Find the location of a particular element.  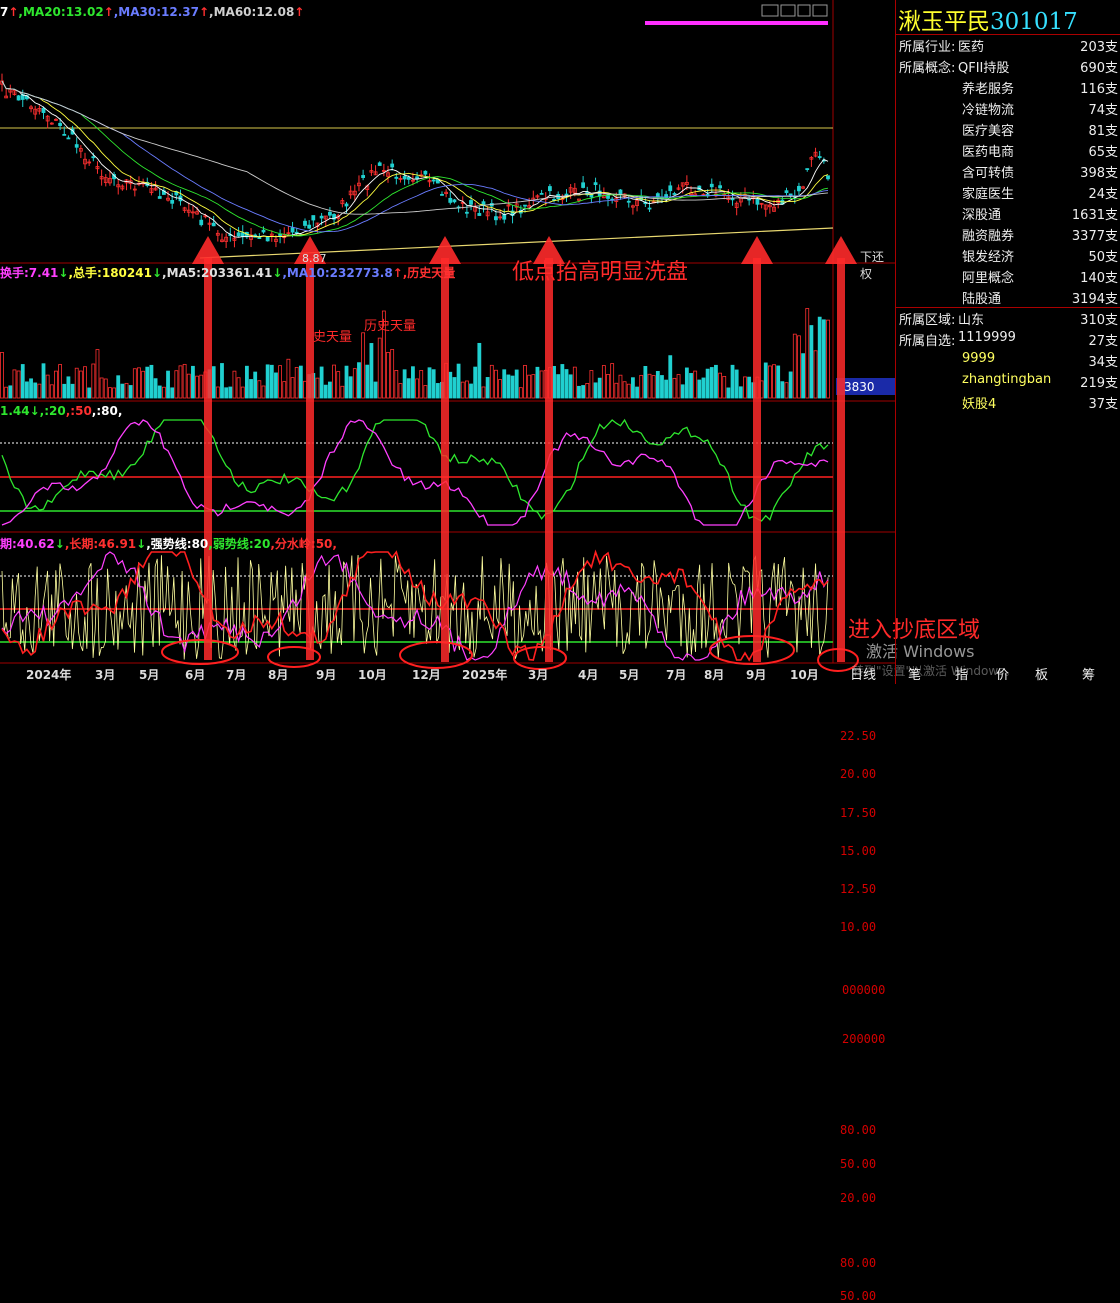

info-row: 所属概念: QFII持股 690支 is located at coordinates (1008, 67).